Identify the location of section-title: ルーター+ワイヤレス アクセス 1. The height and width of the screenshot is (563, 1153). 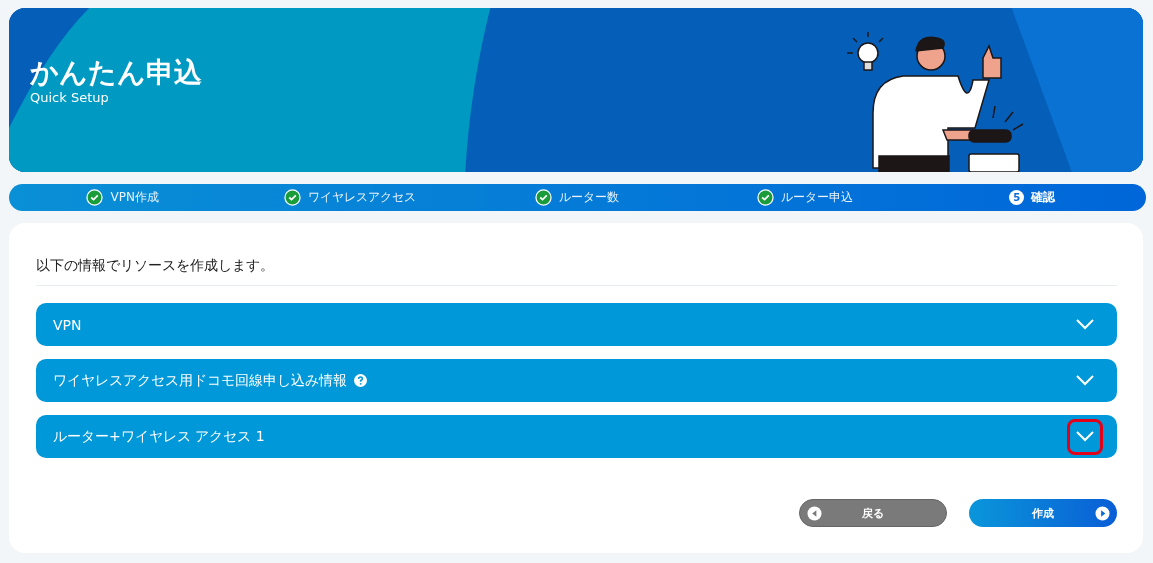
(159, 436).